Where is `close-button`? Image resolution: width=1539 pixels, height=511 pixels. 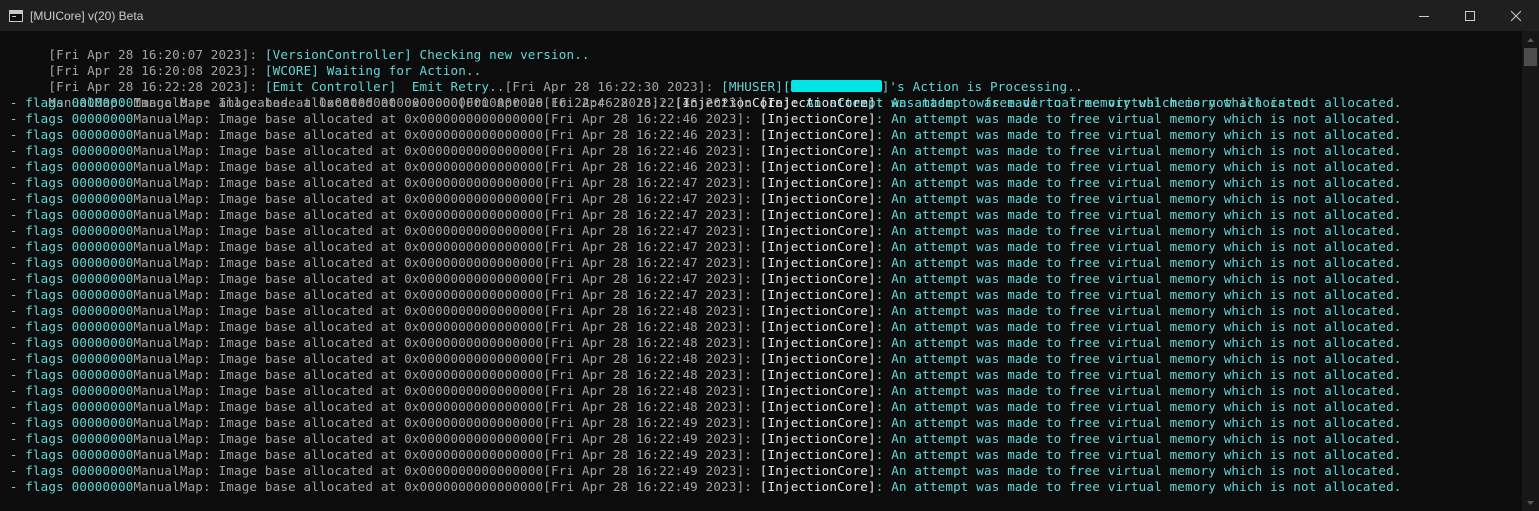 close-button is located at coordinates (1516, 15).